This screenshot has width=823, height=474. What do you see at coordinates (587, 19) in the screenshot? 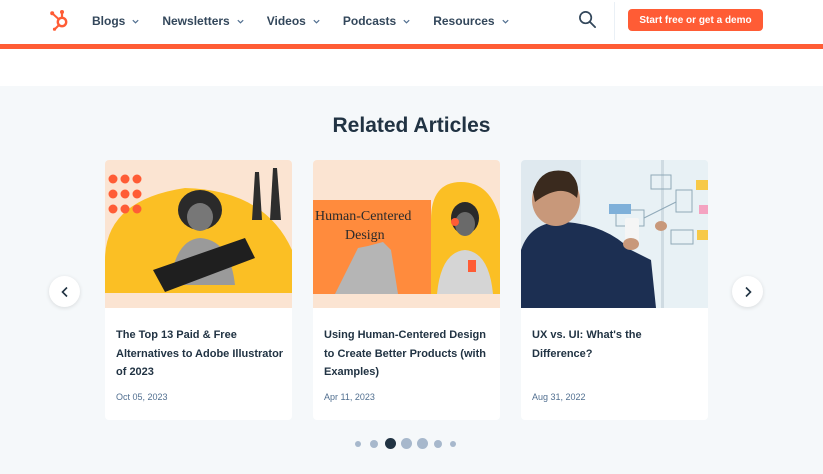
I see `search-icon` at bounding box center [587, 19].